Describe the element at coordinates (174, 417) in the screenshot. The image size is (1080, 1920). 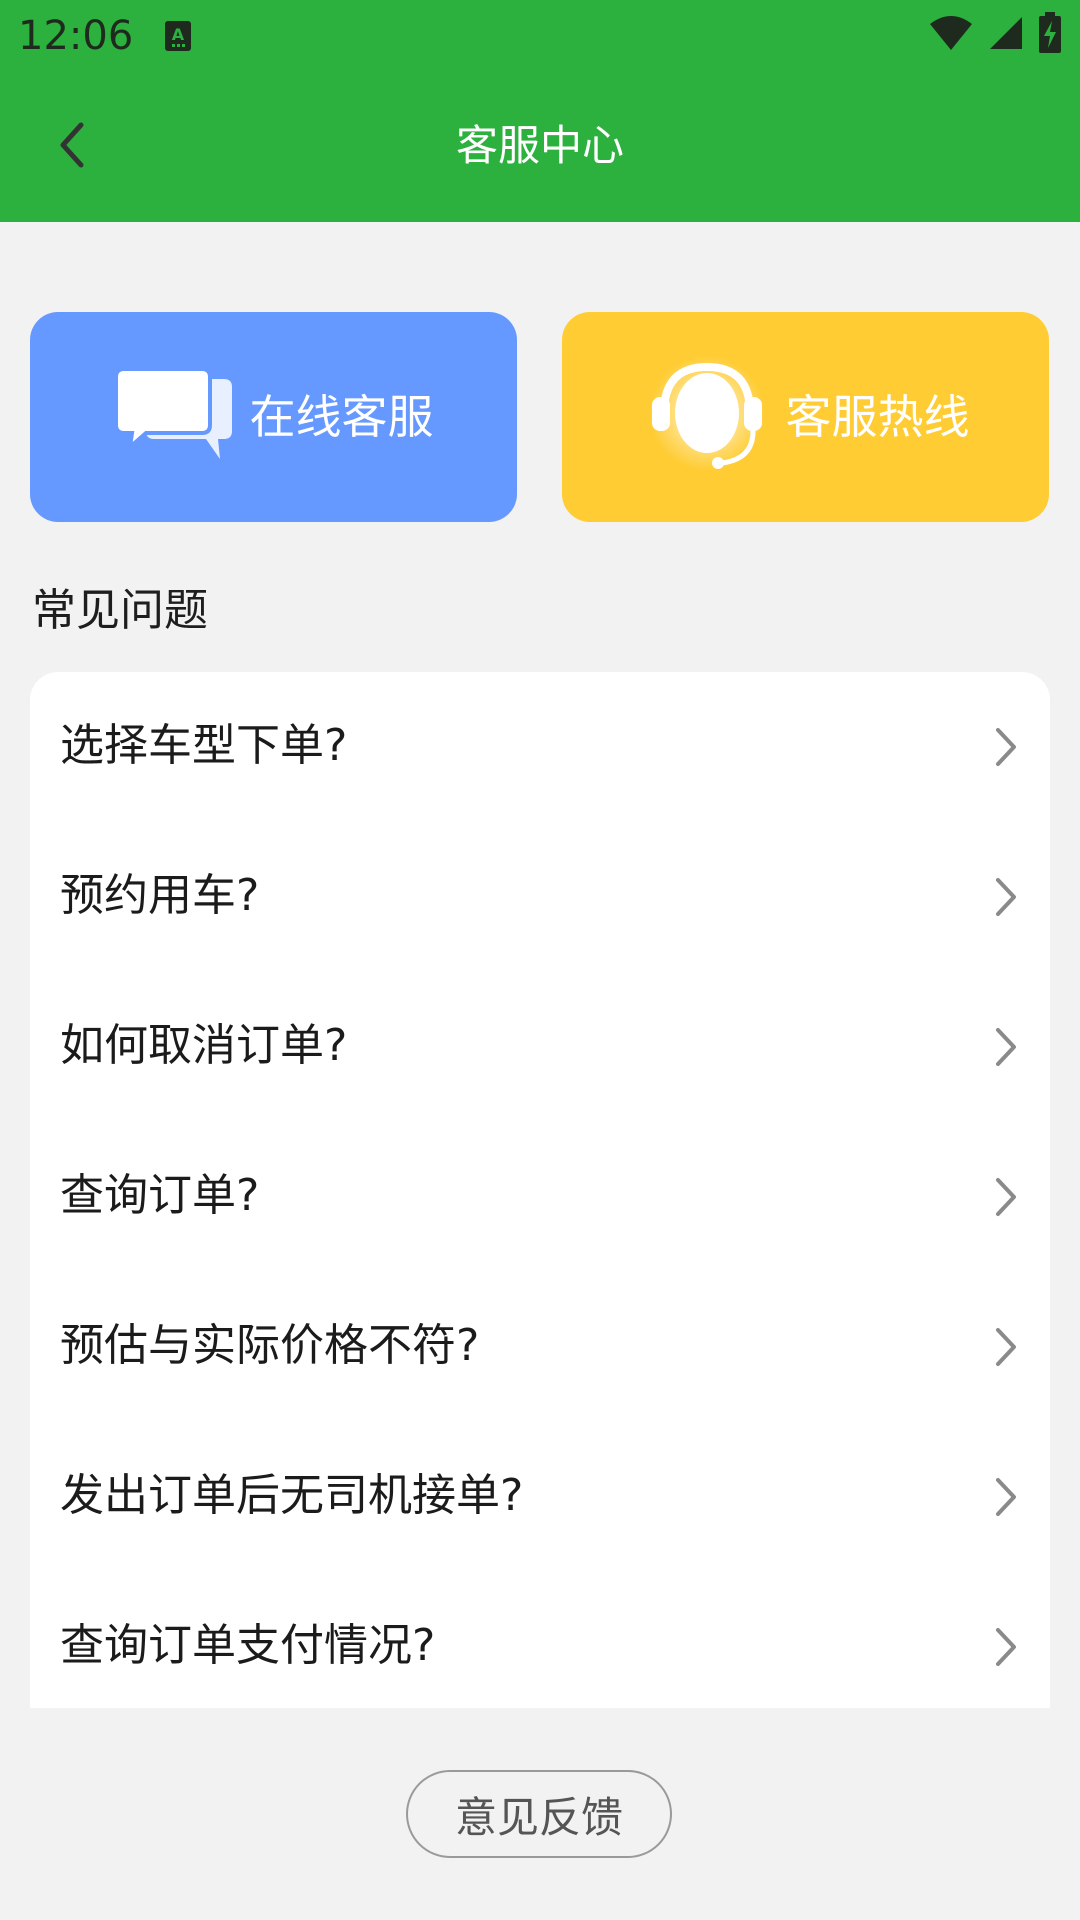
I see `chat-bubbles-icon` at that location.